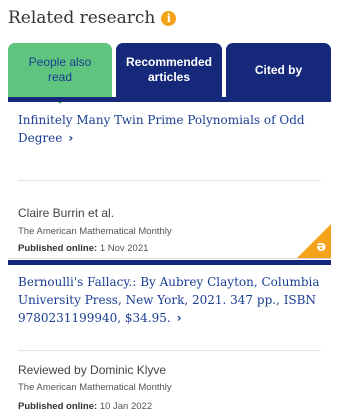 This screenshot has height=419, width=339. I want to click on article-author: Claire Burrin et al., so click(66, 213).